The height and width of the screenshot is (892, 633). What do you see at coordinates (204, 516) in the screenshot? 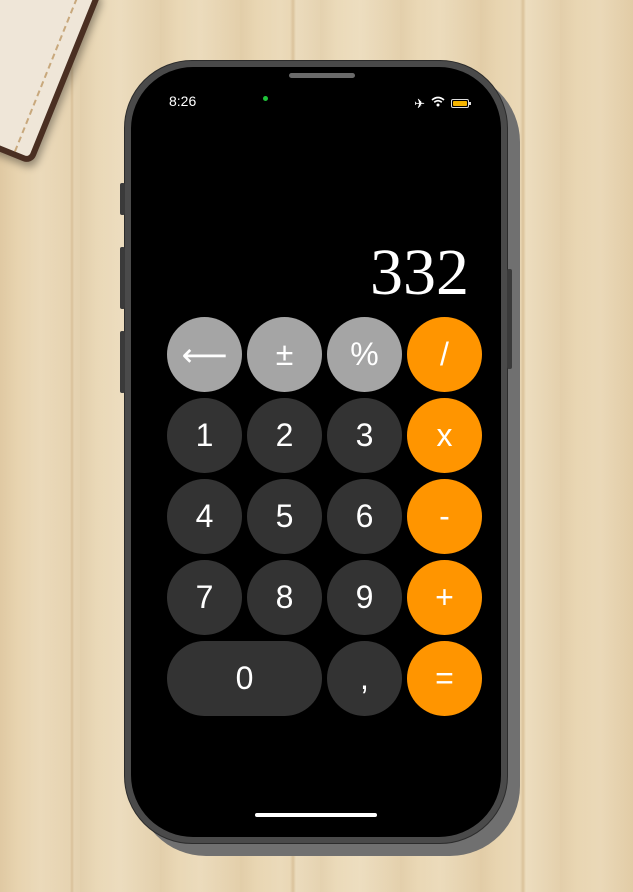
I see `digit-4-button: 4` at bounding box center [204, 516].